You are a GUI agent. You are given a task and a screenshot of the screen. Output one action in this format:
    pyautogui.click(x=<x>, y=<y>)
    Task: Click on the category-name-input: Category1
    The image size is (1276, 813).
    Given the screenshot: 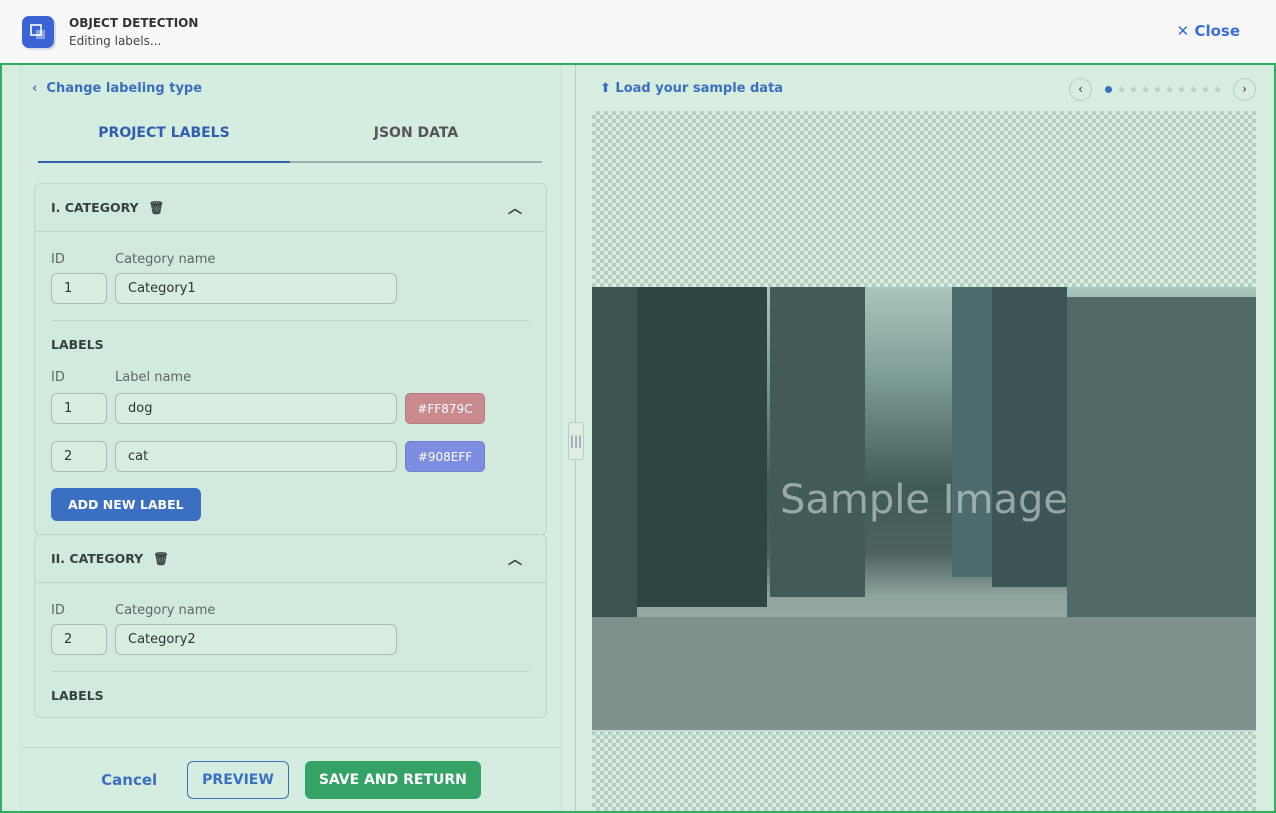 What is the action you would take?
    pyautogui.click(x=256, y=288)
    